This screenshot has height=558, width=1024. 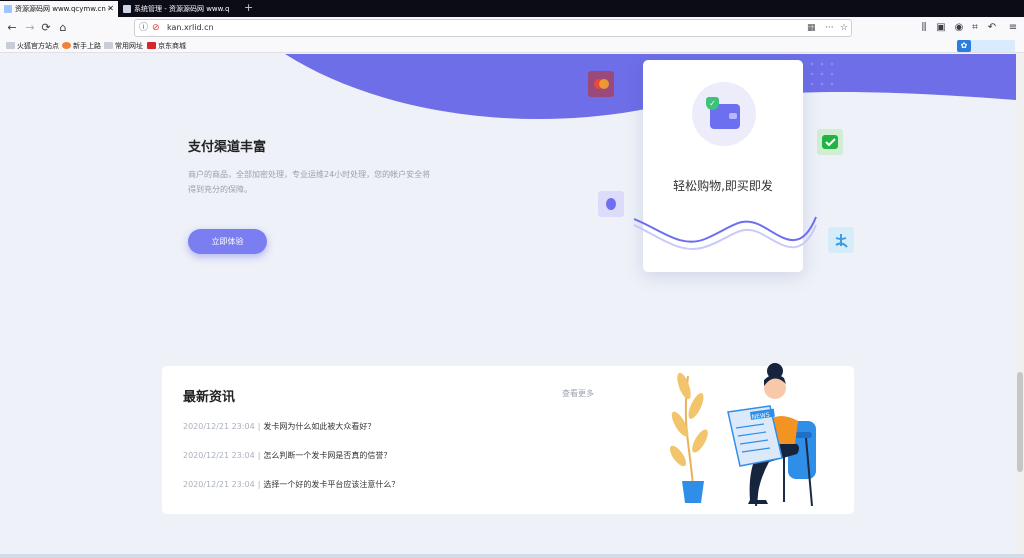 I want to click on extension-icon: ✿, so click(x=964, y=46).